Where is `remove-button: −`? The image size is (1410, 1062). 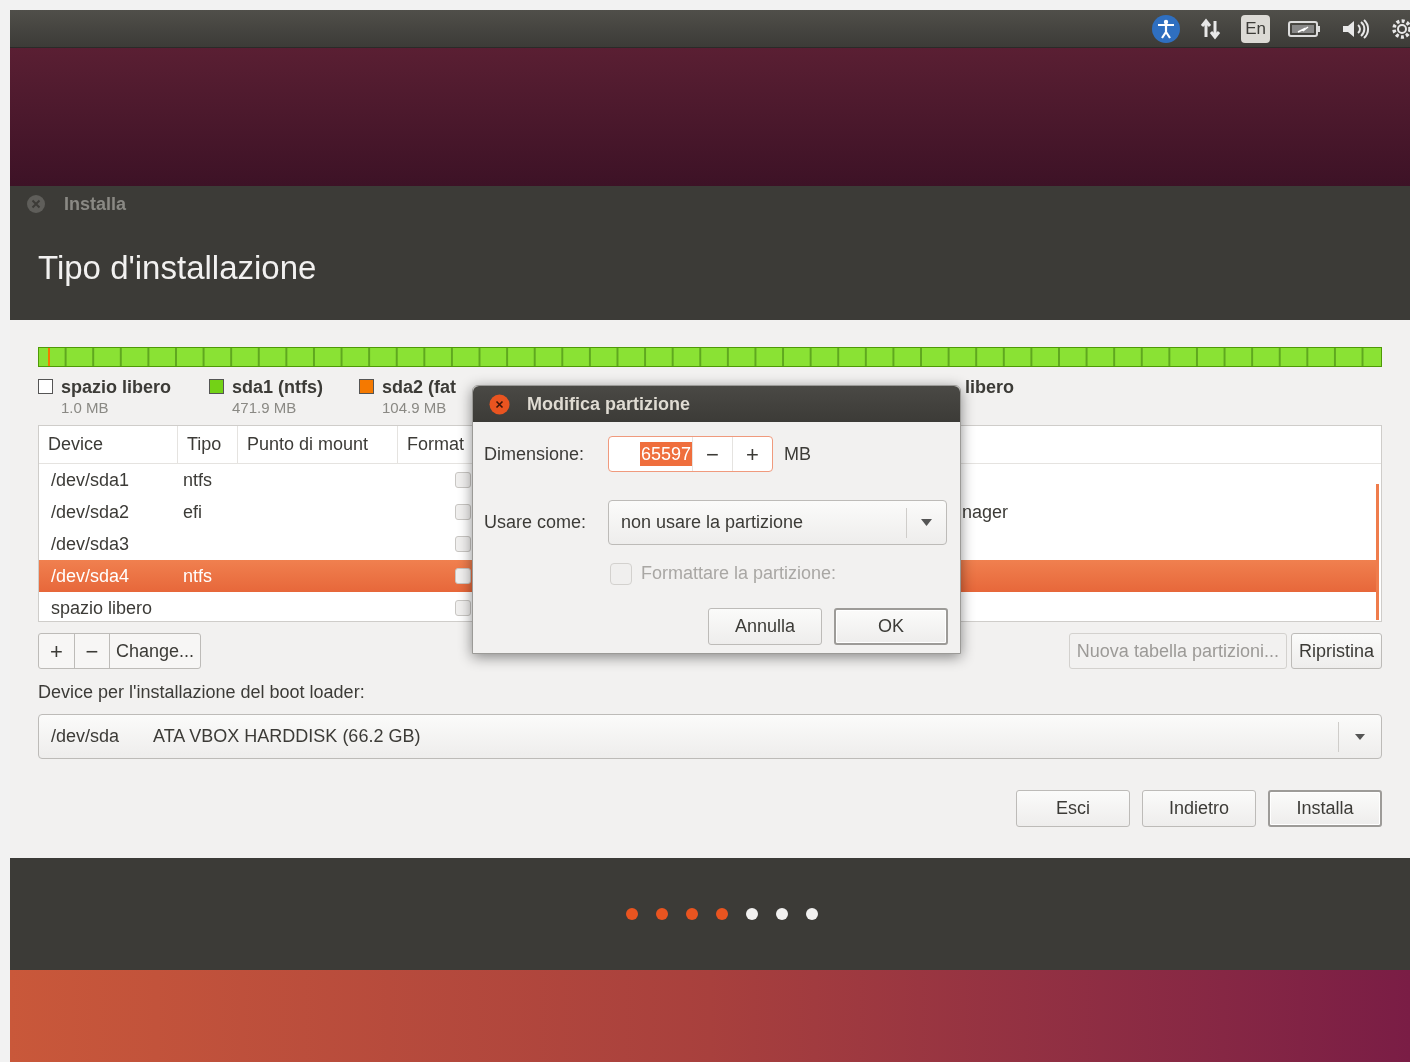 remove-button: − is located at coordinates (91, 651).